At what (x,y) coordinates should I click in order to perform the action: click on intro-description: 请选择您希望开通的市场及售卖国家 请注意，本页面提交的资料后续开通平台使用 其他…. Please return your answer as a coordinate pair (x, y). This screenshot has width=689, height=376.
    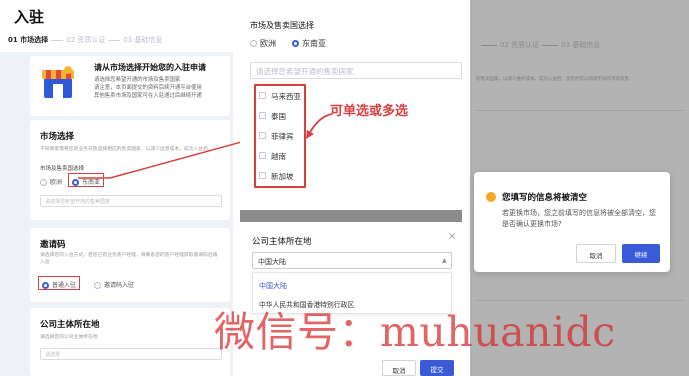
    Looking at the image, I should click on (148, 88).